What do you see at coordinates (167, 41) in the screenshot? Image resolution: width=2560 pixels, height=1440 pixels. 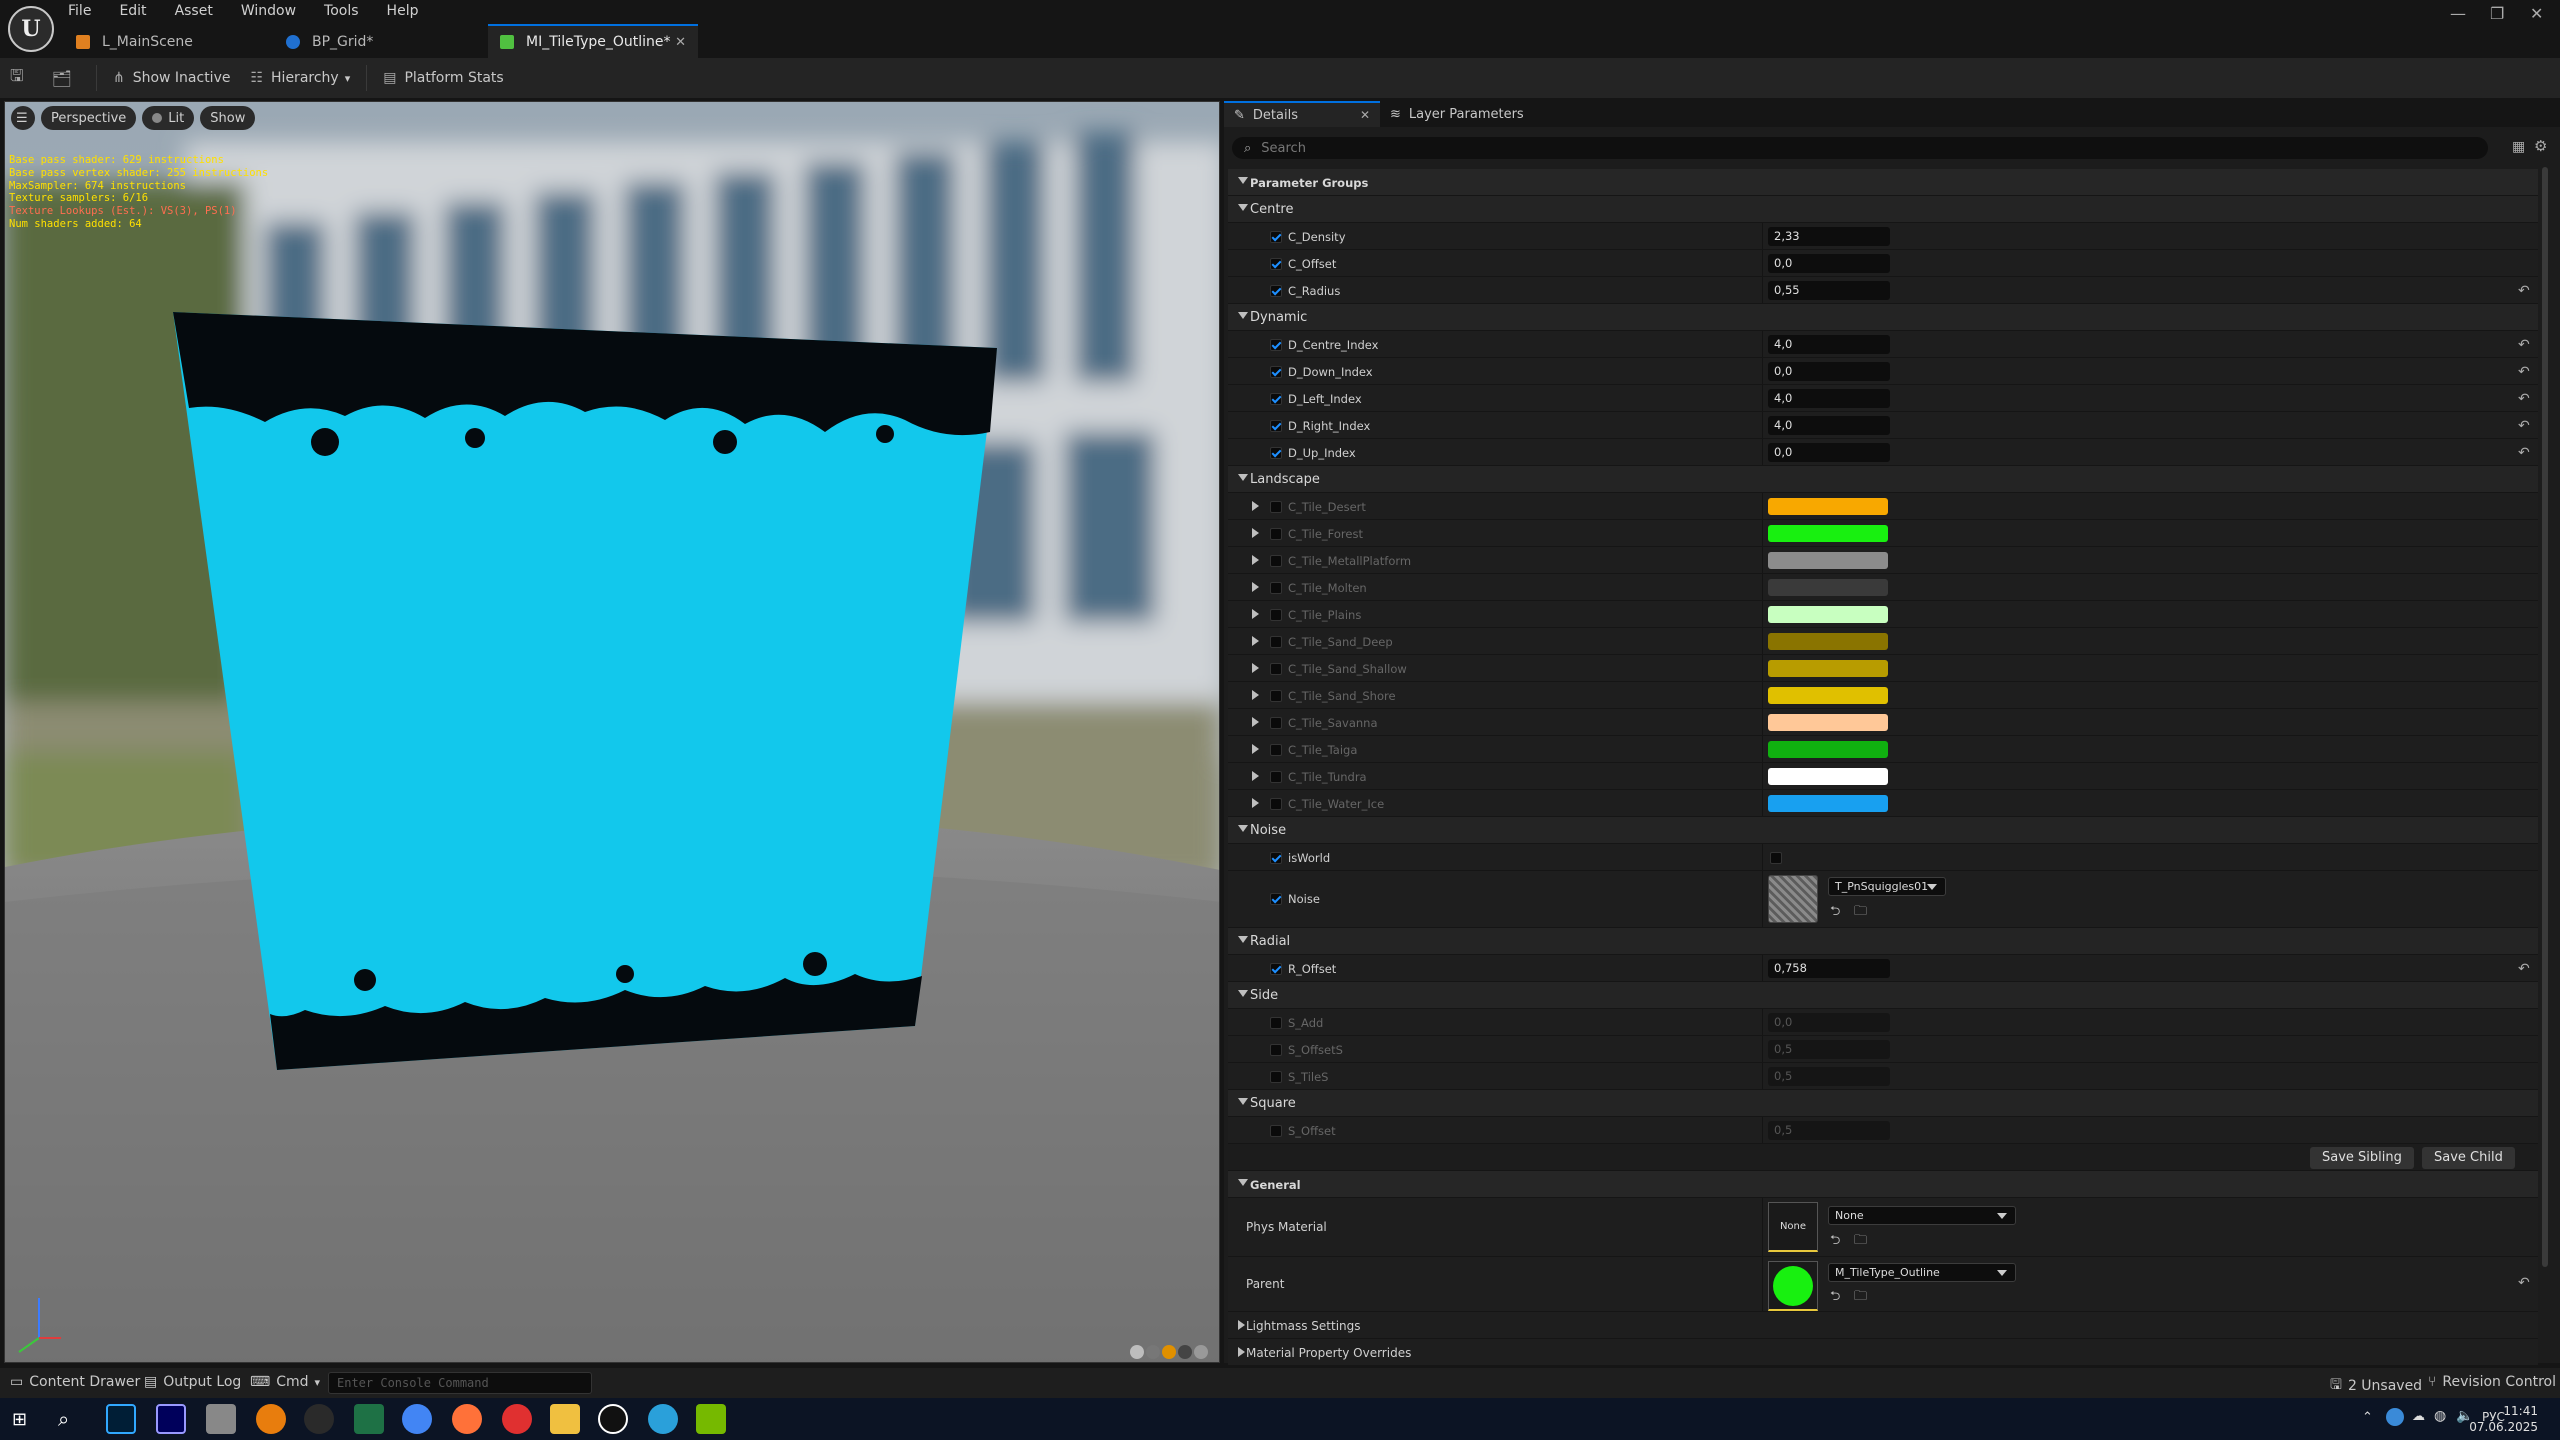 I see `tab-main-scene: L_MainScene` at bounding box center [167, 41].